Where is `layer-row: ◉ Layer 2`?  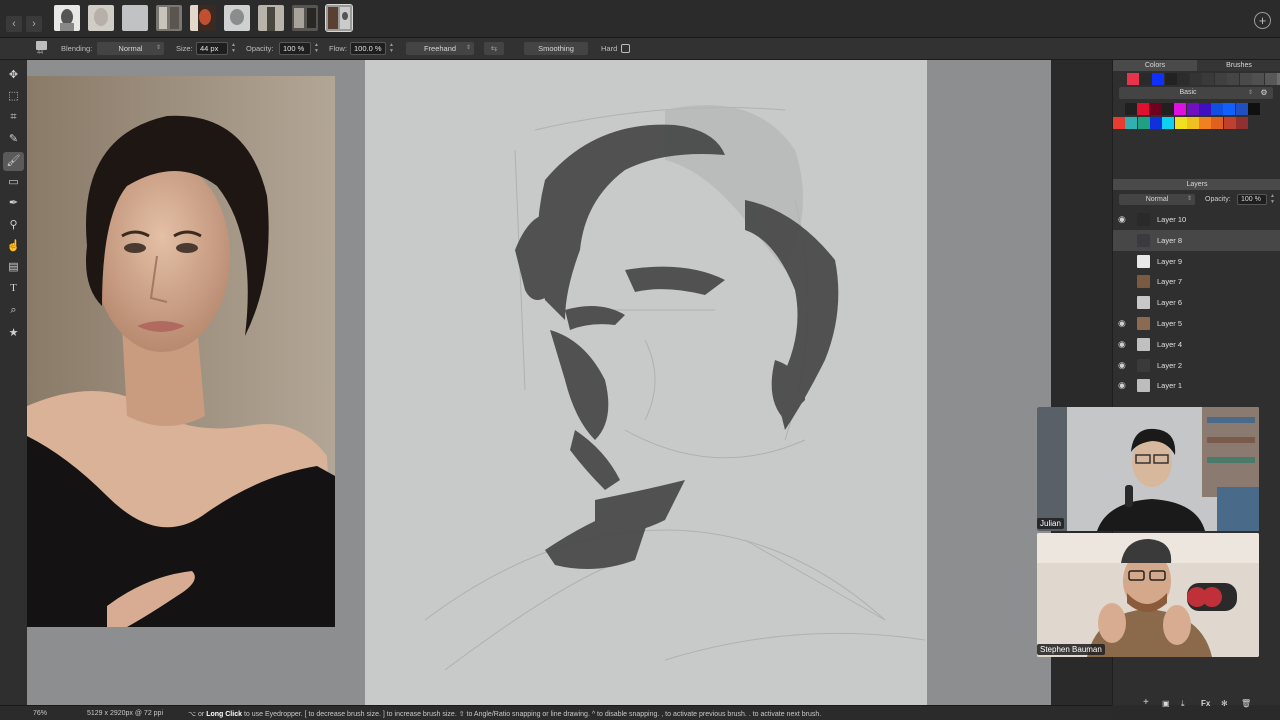 layer-row: ◉ Layer 2 is located at coordinates (1196, 365).